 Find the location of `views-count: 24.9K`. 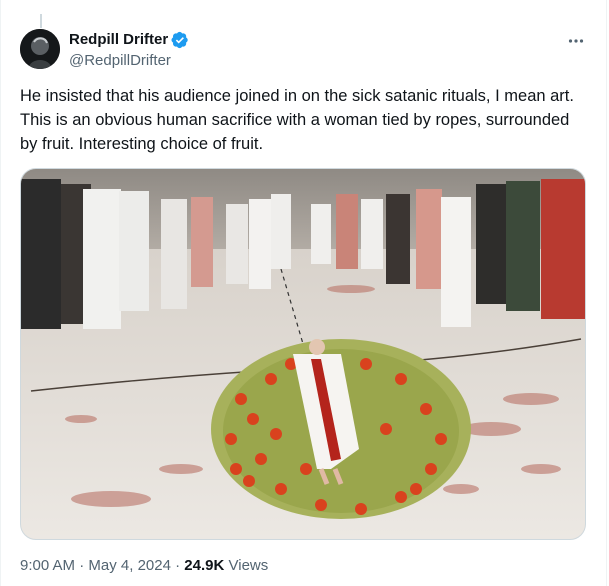

views-count: 24.9K is located at coordinates (204, 565).